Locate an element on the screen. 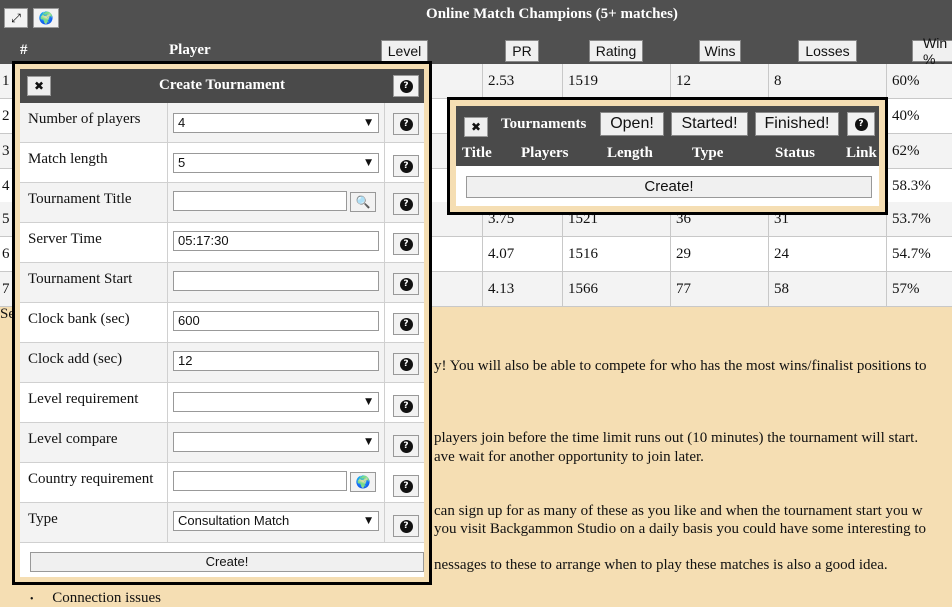  create-tournament-header: ✖ Create Tournament ? is located at coordinates (222, 86).